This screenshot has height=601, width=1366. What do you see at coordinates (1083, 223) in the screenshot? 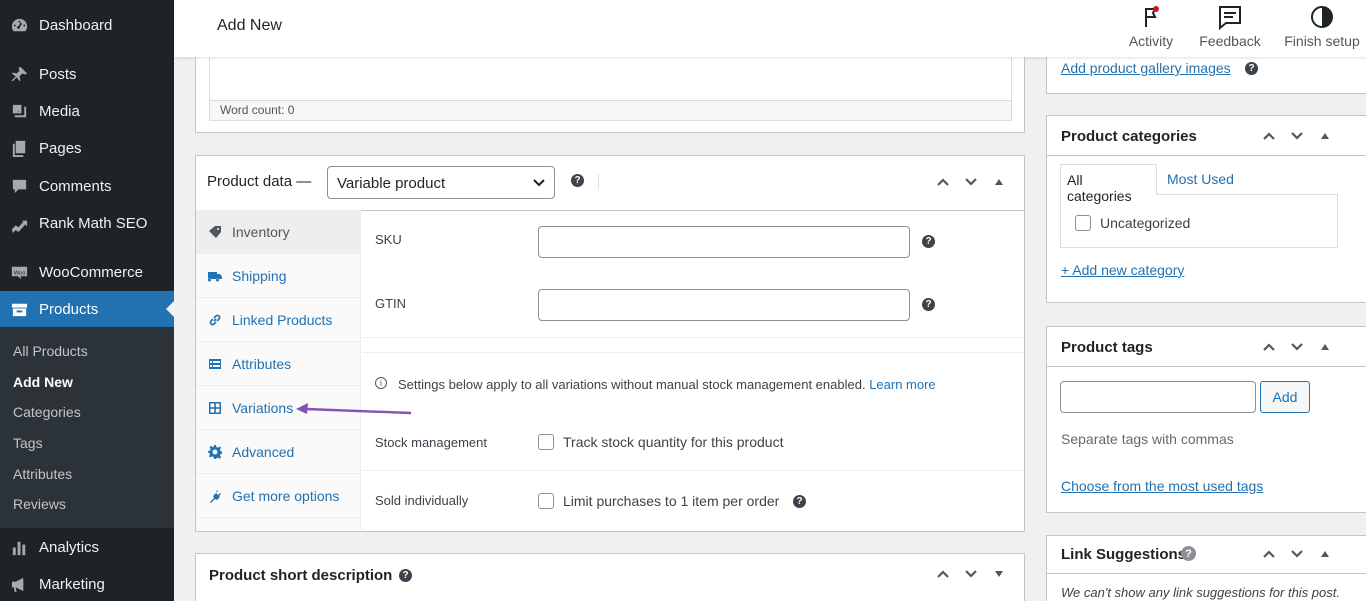
I see `category-checkbox` at bounding box center [1083, 223].